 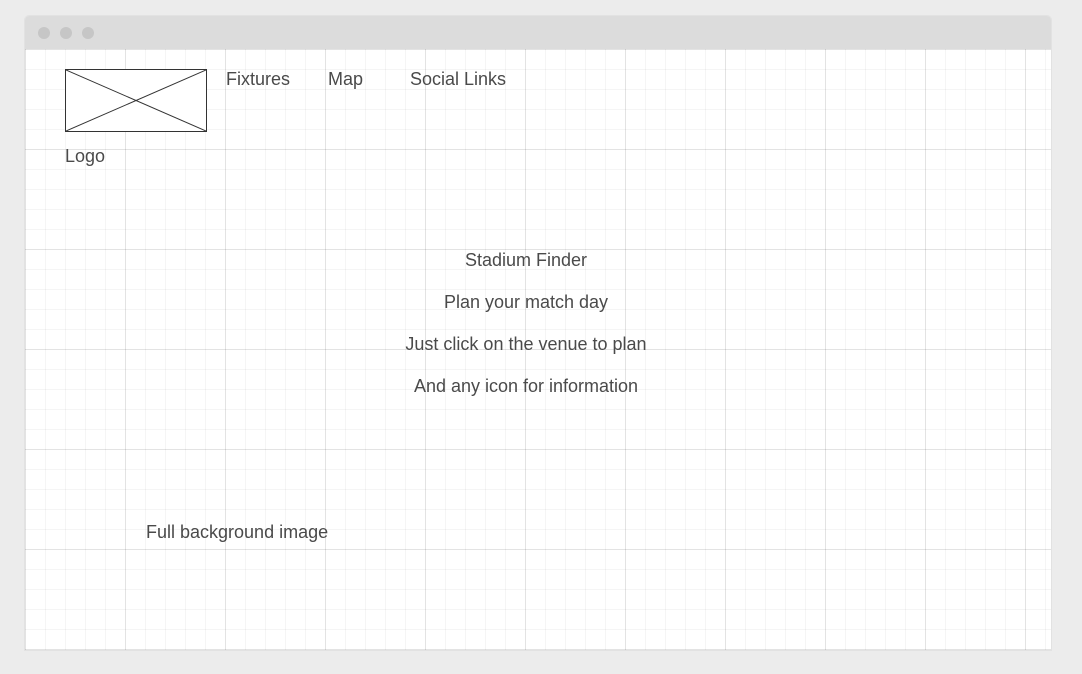 I want to click on hero-instruction-venue: Just click on the venue to plan, so click(x=526, y=344).